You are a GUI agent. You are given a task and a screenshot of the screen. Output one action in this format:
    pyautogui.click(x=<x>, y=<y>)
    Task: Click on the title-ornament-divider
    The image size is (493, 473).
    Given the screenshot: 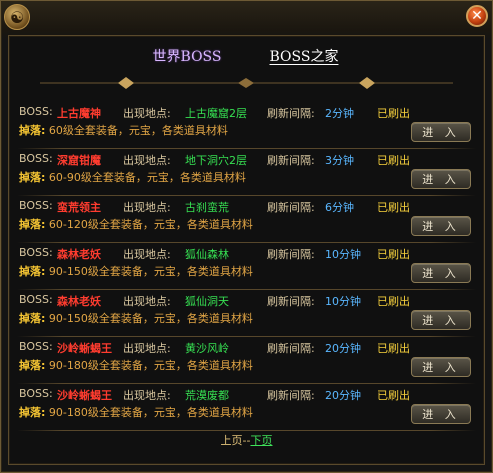 What is the action you would take?
    pyautogui.click(x=246, y=83)
    